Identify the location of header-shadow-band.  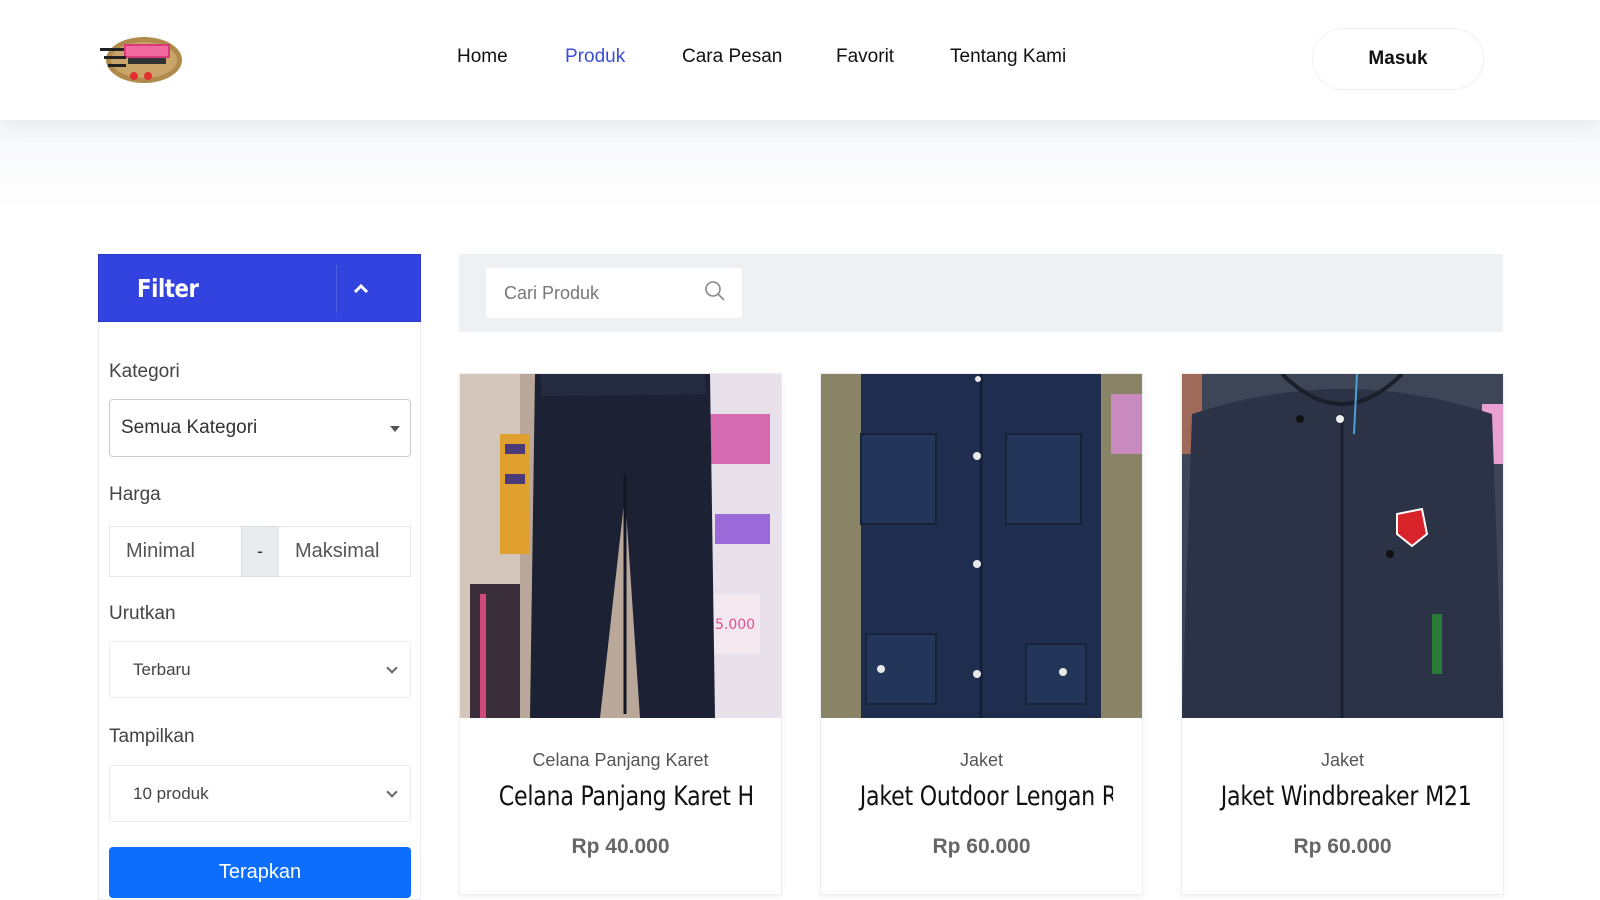
(800, 165).